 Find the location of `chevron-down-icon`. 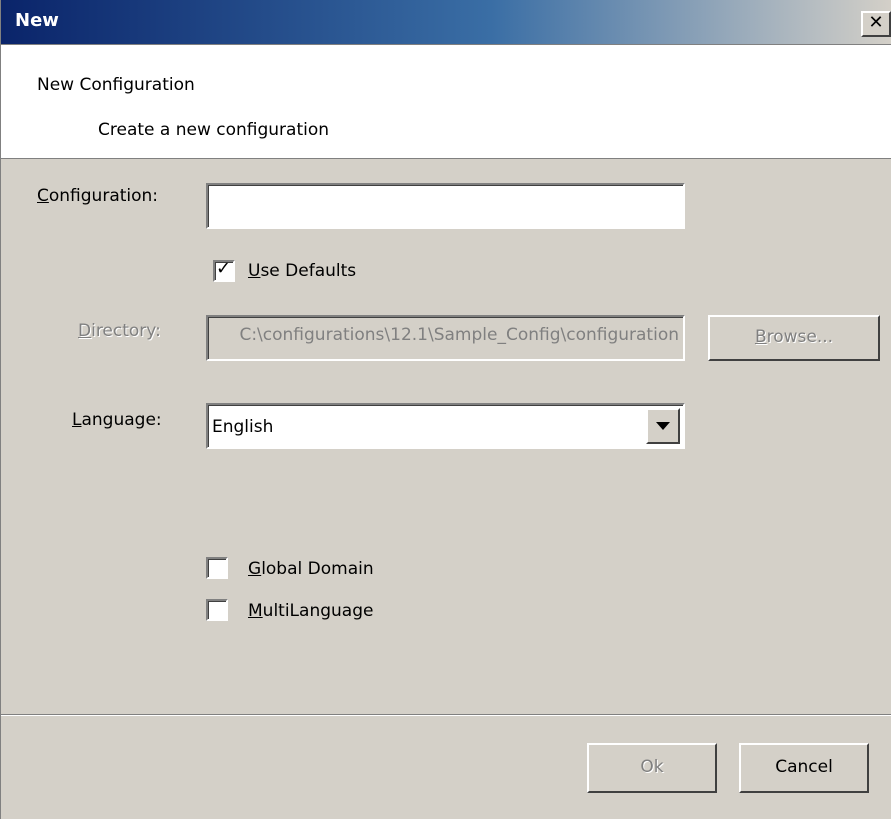

chevron-down-icon is located at coordinates (663, 426).